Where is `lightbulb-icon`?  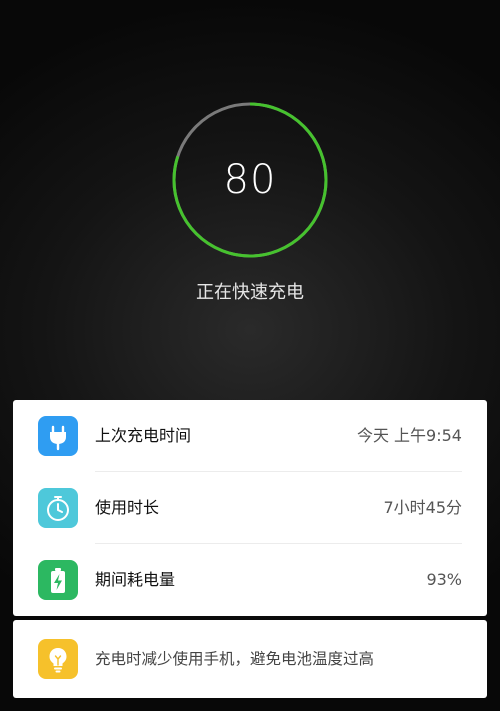
lightbulb-icon is located at coordinates (58, 659).